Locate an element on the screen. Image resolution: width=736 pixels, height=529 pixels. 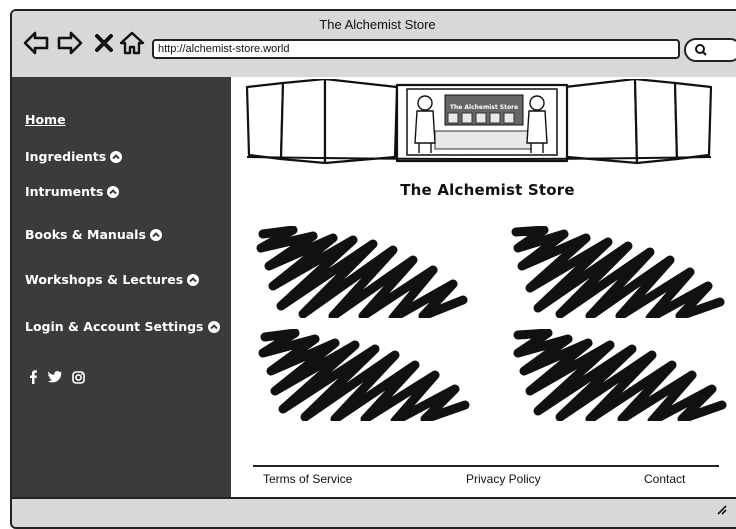
sidebar-item-books: Books & Manuals is located at coordinates (93, 234).